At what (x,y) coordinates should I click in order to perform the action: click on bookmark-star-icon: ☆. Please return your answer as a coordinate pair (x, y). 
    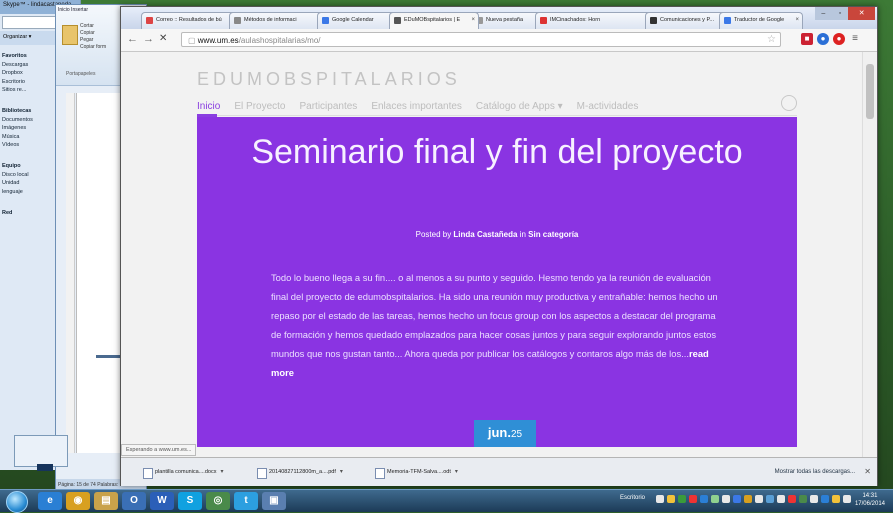
    Looking at the image, I should click on (771, 39).